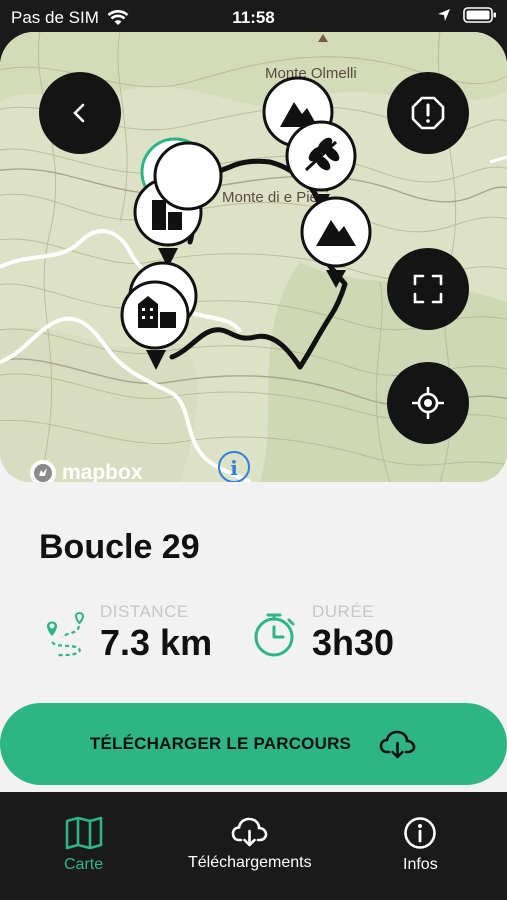 The image size is (507, 900). Describe the element at coordinates (343, 611) in the screenshot. I see `duration-label: DURÉE` at that location.